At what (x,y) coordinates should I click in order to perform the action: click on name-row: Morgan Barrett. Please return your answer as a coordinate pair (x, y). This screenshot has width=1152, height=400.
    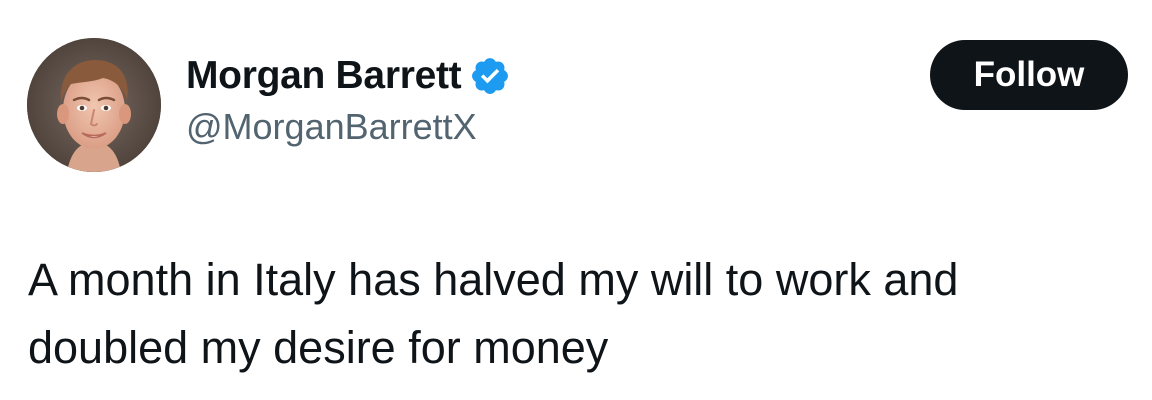
    Looking at the image, I should click on (348, 76).